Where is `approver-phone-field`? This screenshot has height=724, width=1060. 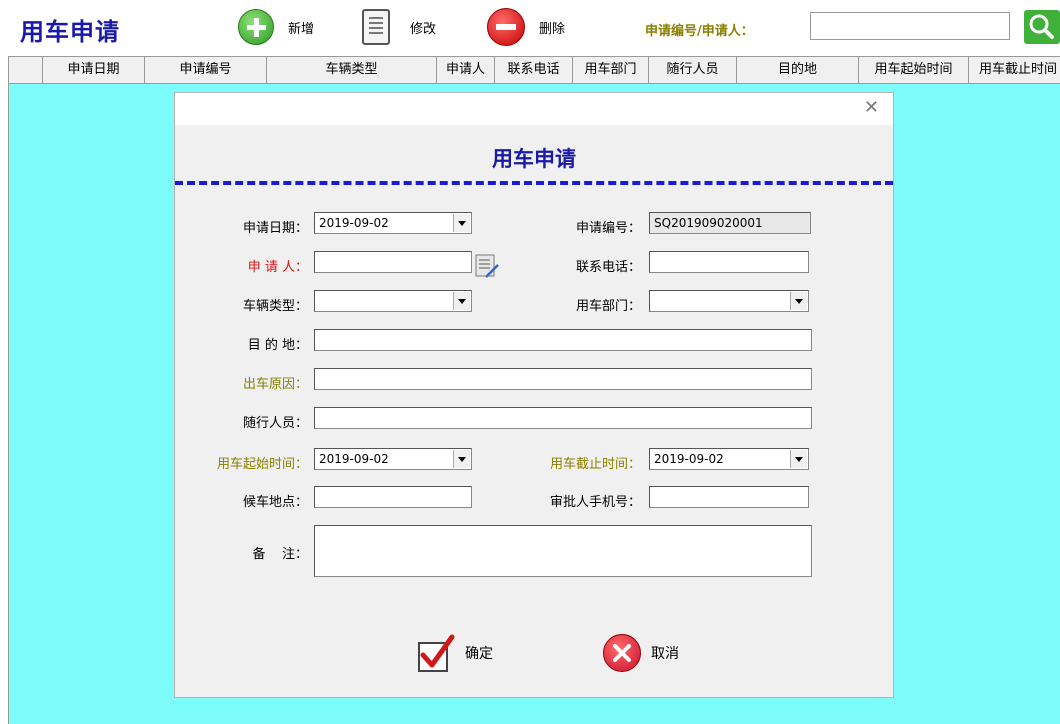
approver-phone-field is located at coordinates (729, 497).